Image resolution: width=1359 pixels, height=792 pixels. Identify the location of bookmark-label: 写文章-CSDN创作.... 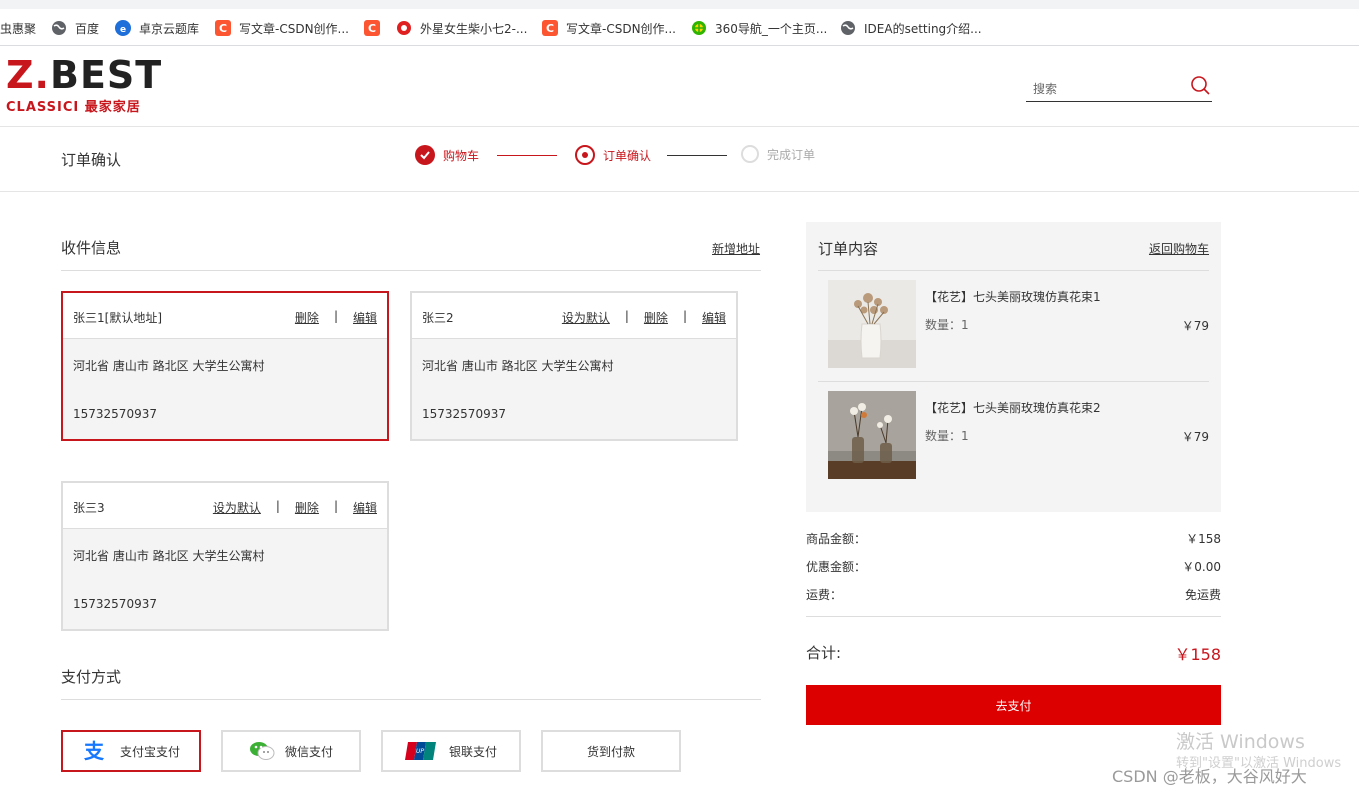
(621, 28).